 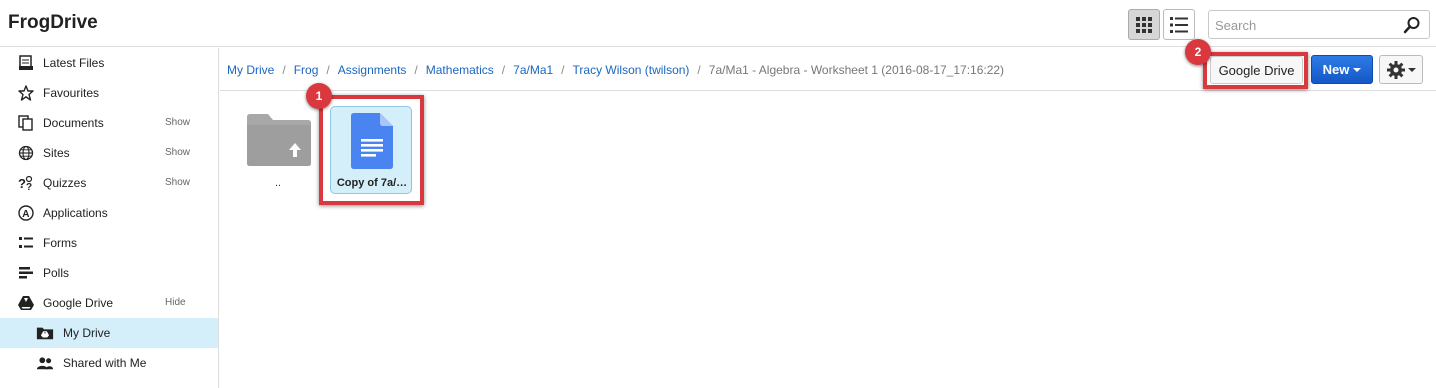 I want to click on sidebar-item-label: Shared with Me, so click(x=105, y=363).